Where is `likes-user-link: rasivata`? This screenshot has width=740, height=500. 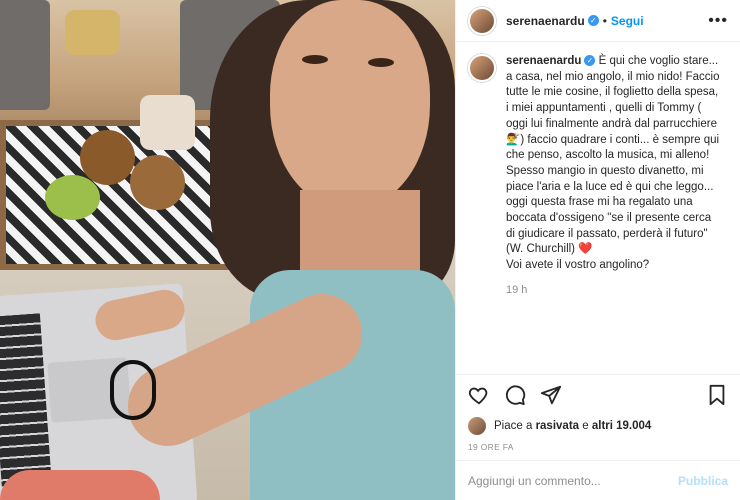
likes-user-link: rasivata is located at coordinates (557, 426).